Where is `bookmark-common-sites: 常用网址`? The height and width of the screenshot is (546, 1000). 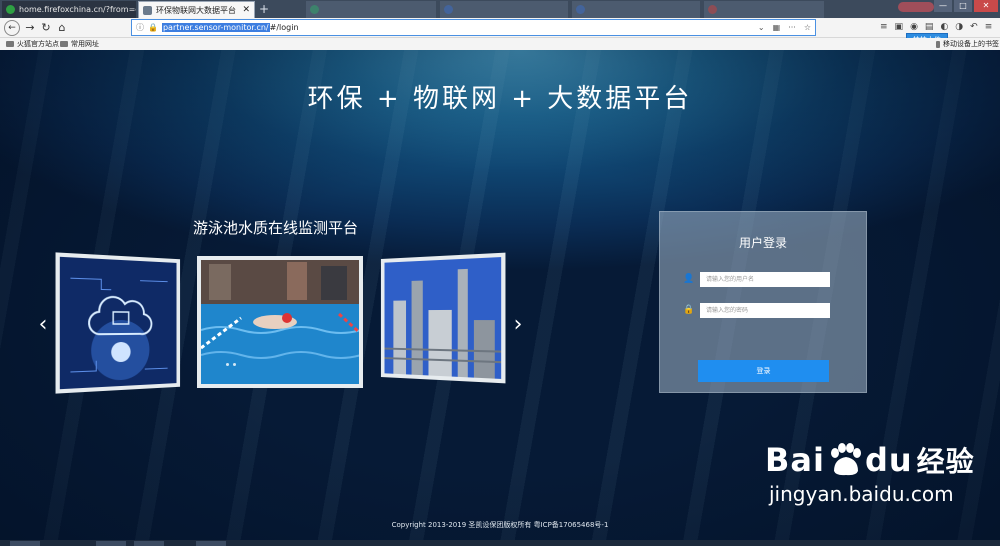 bookmark-common-sites: 常用网址 is located at coordinates (79, 44).